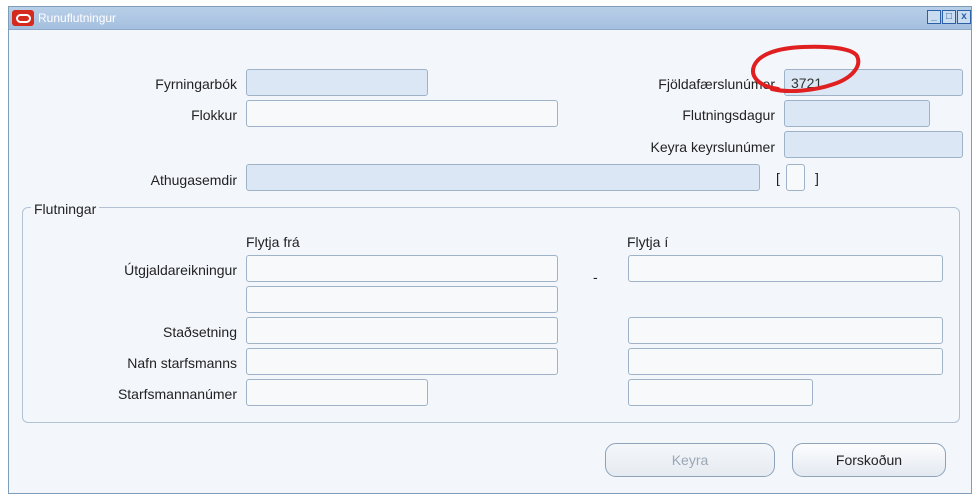 The image size is (979, 502). Describe the element at coordinates (23, 18) in the screenshot. I see `oracle-logo-icon` at that location.